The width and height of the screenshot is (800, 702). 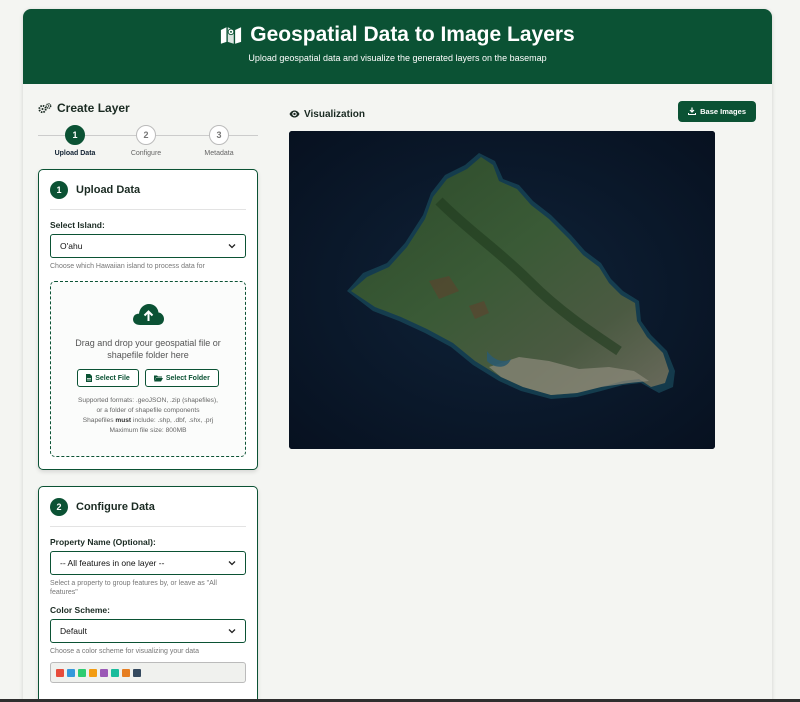 I want to click on eye-icon, so click(x=294, y=114).